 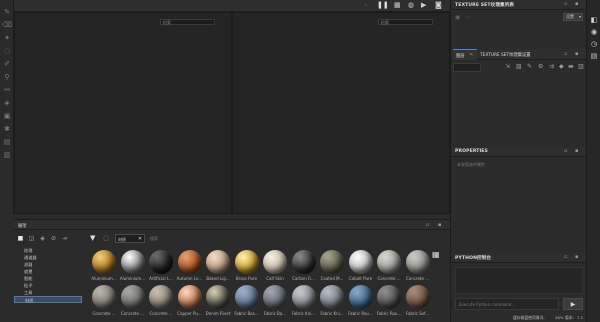 What do you see at coordinates (7, 154) in the screenshot?
I see `document-icon: ▥` at bounding box center [7, 154].